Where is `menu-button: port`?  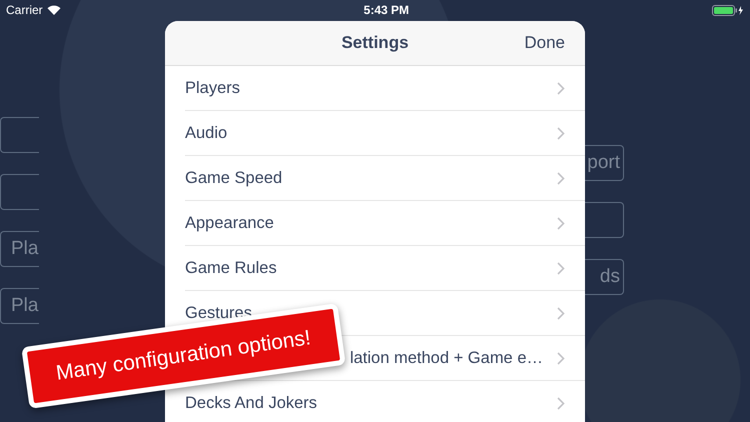
menu-button: port is located at coordinates (604, 163).